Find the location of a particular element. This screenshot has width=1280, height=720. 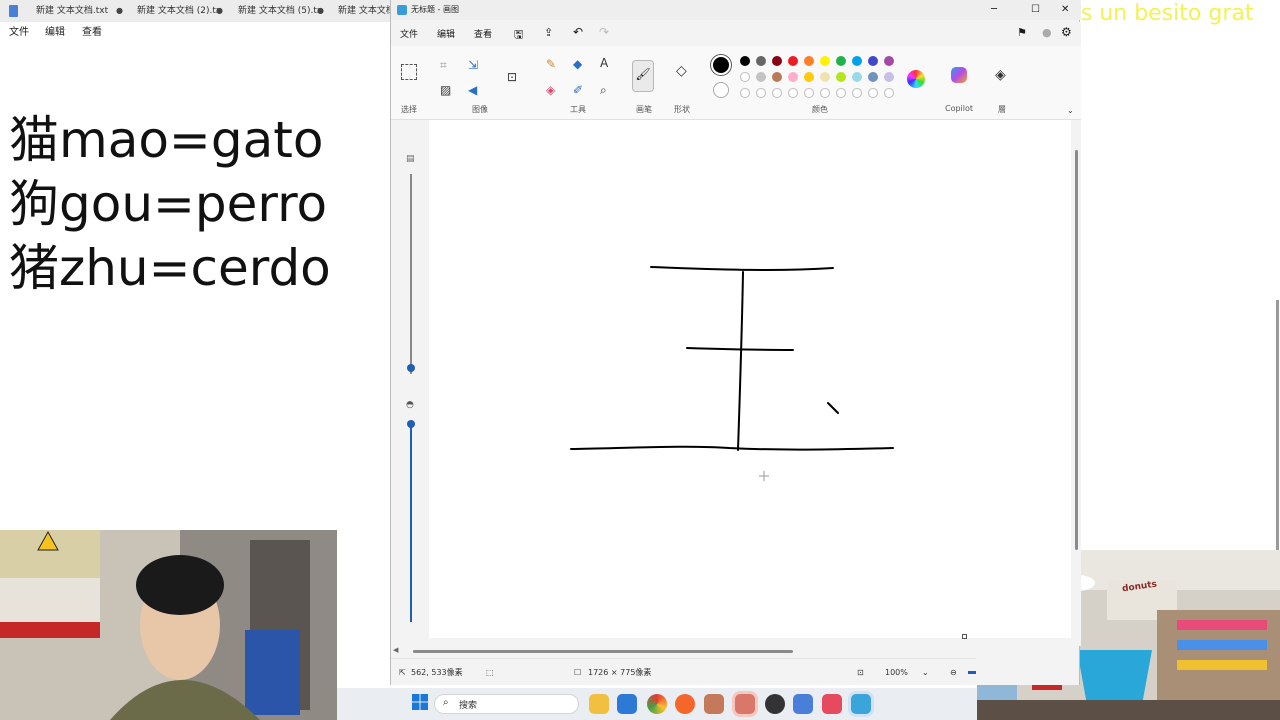

copilot-icon is located at coordinates (959, 75).